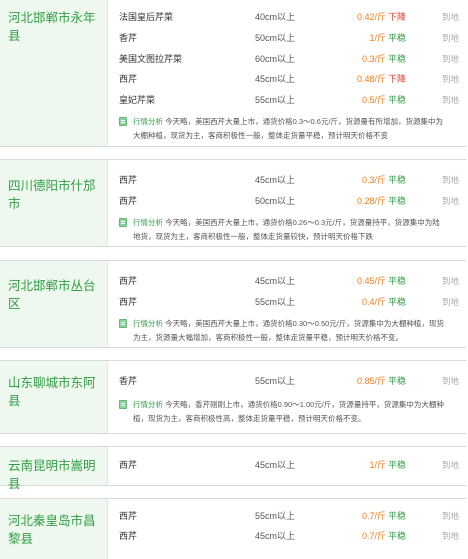  What do you see at coordinates (371, 79) in the screenshot?
I see `price-value: 0.48/斤` at bounding box center [371, 79].